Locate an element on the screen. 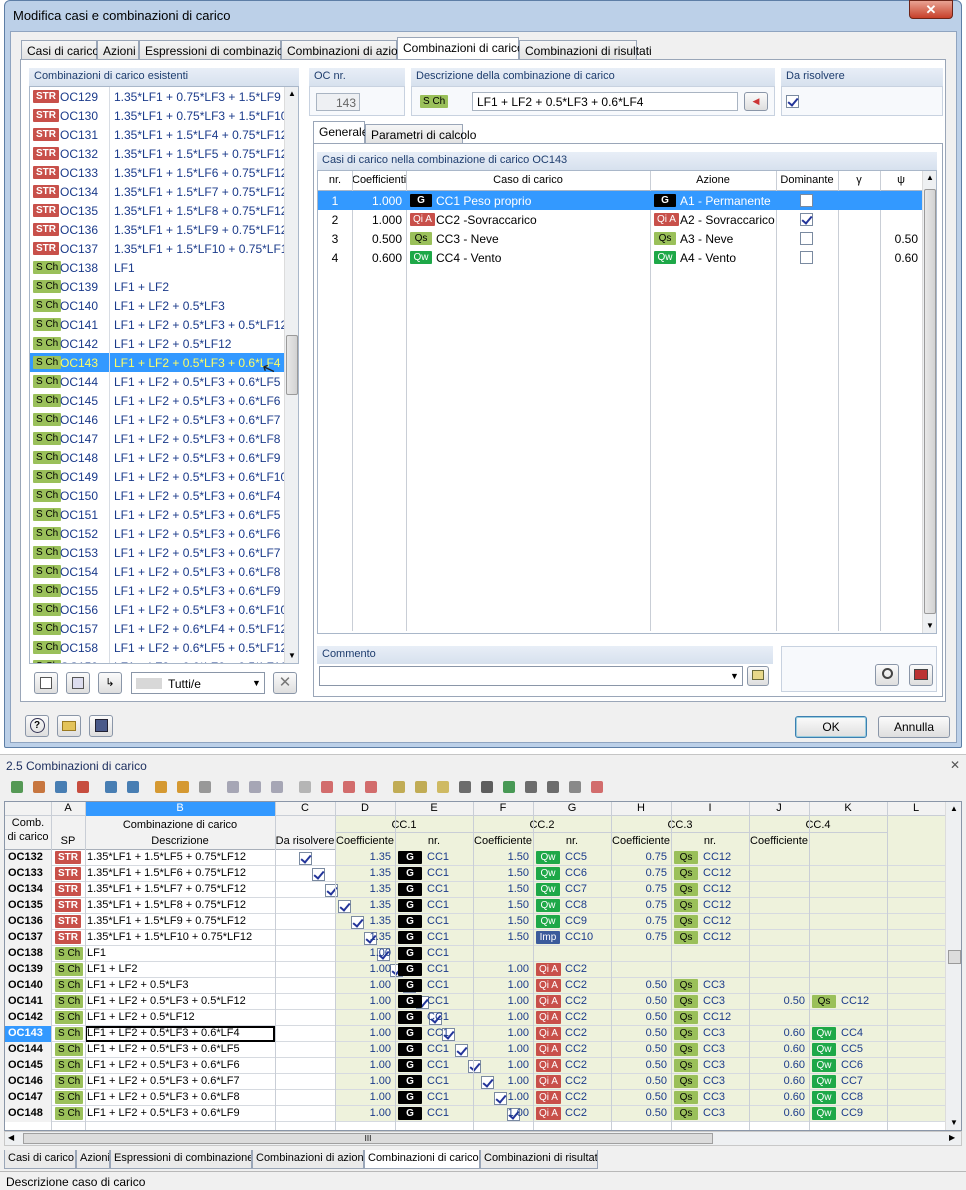 The image size is (966, 1190). list-item: S Ch OC142 LF1 + LF2 + 0.5*LF12 is located at coordinates (157, 343).